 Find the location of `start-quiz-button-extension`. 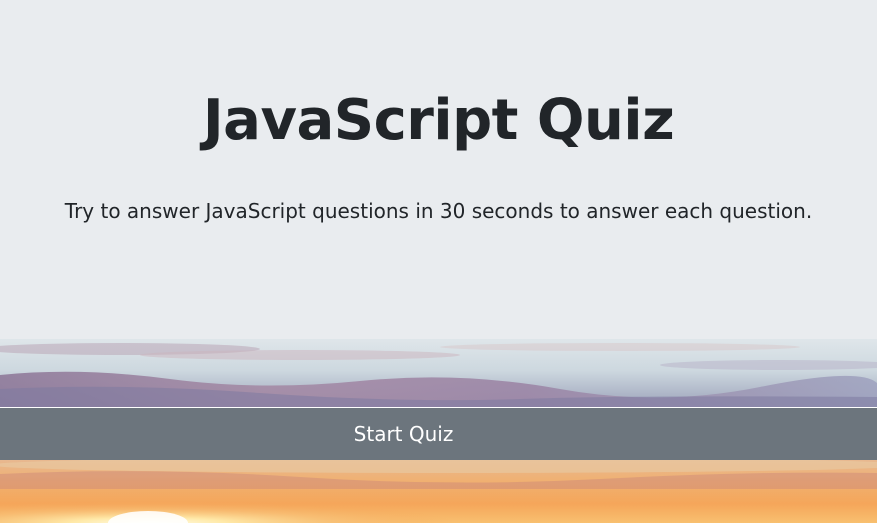

start-quiz-button-extension is located at coordinates (842, 433).